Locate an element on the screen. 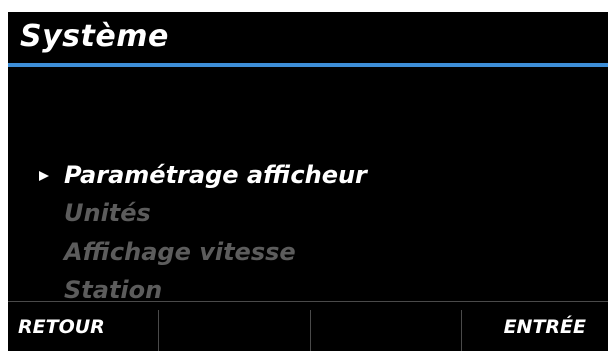 The image size is (608, 351). menu-item-label: Unités is located at coordinates (107, 213).